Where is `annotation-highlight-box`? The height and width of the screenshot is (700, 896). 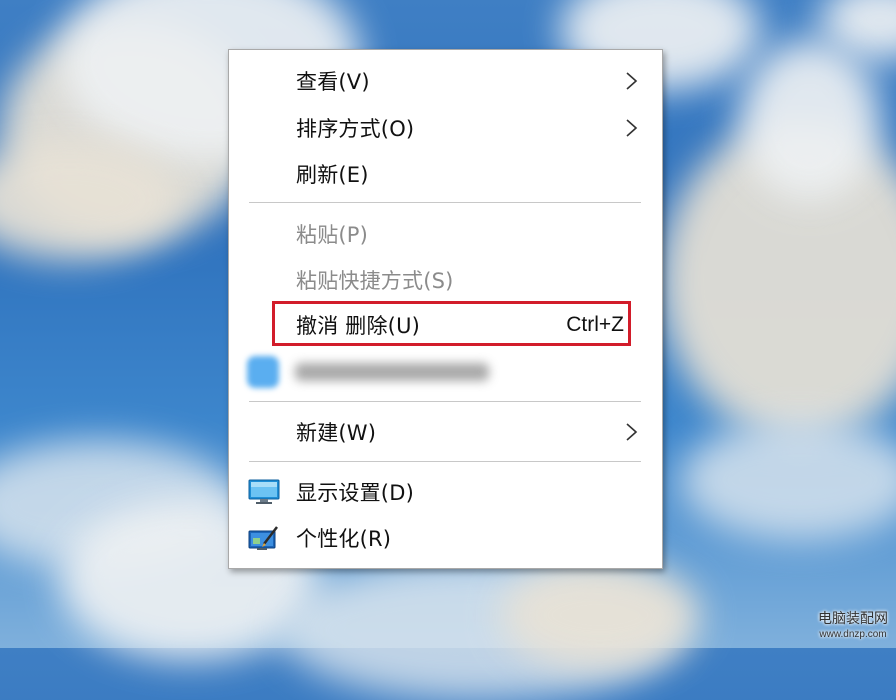 annotation-highlight-box is located at coordinates (451, 323).